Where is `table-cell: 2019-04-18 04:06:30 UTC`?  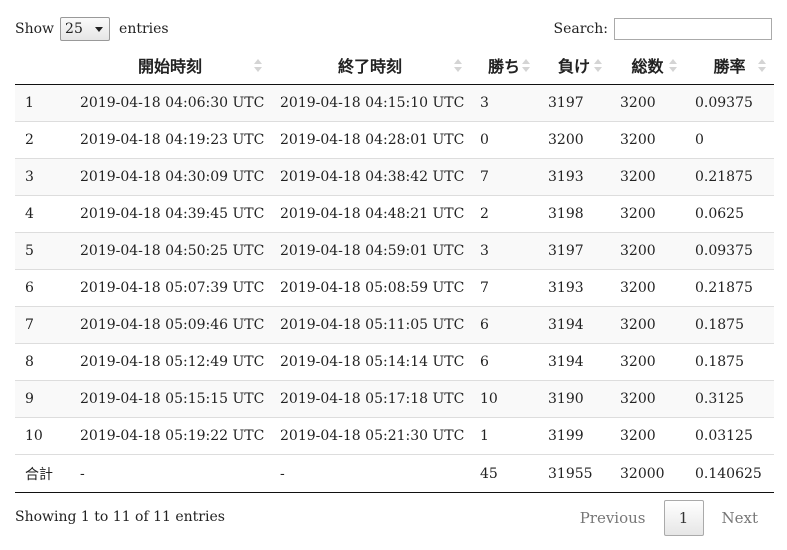 table-cell: 2019-04-18 04:06:30 UTC is located at coordinates (170, 103).